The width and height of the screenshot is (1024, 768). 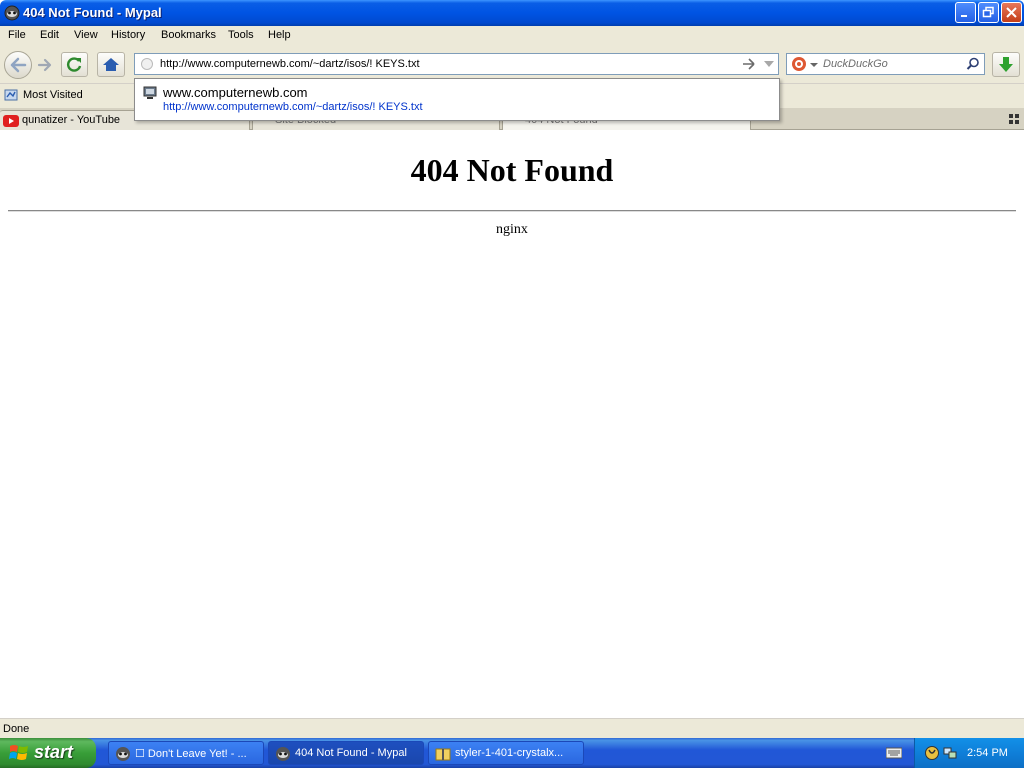 What do you see at coordinates (512, 211) in the screenshot?
I see `divider` at bounding box center [512, 211].